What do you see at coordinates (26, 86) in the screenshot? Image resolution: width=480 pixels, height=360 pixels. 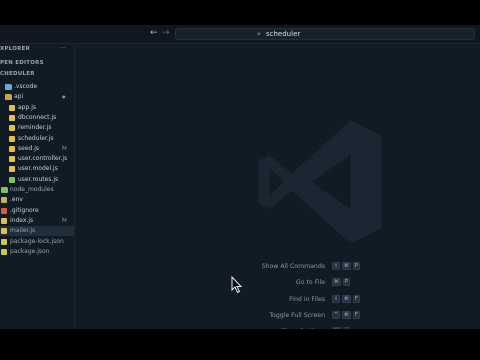 I see `tree-item-label: .vscode` at bounding box center [26, 86].